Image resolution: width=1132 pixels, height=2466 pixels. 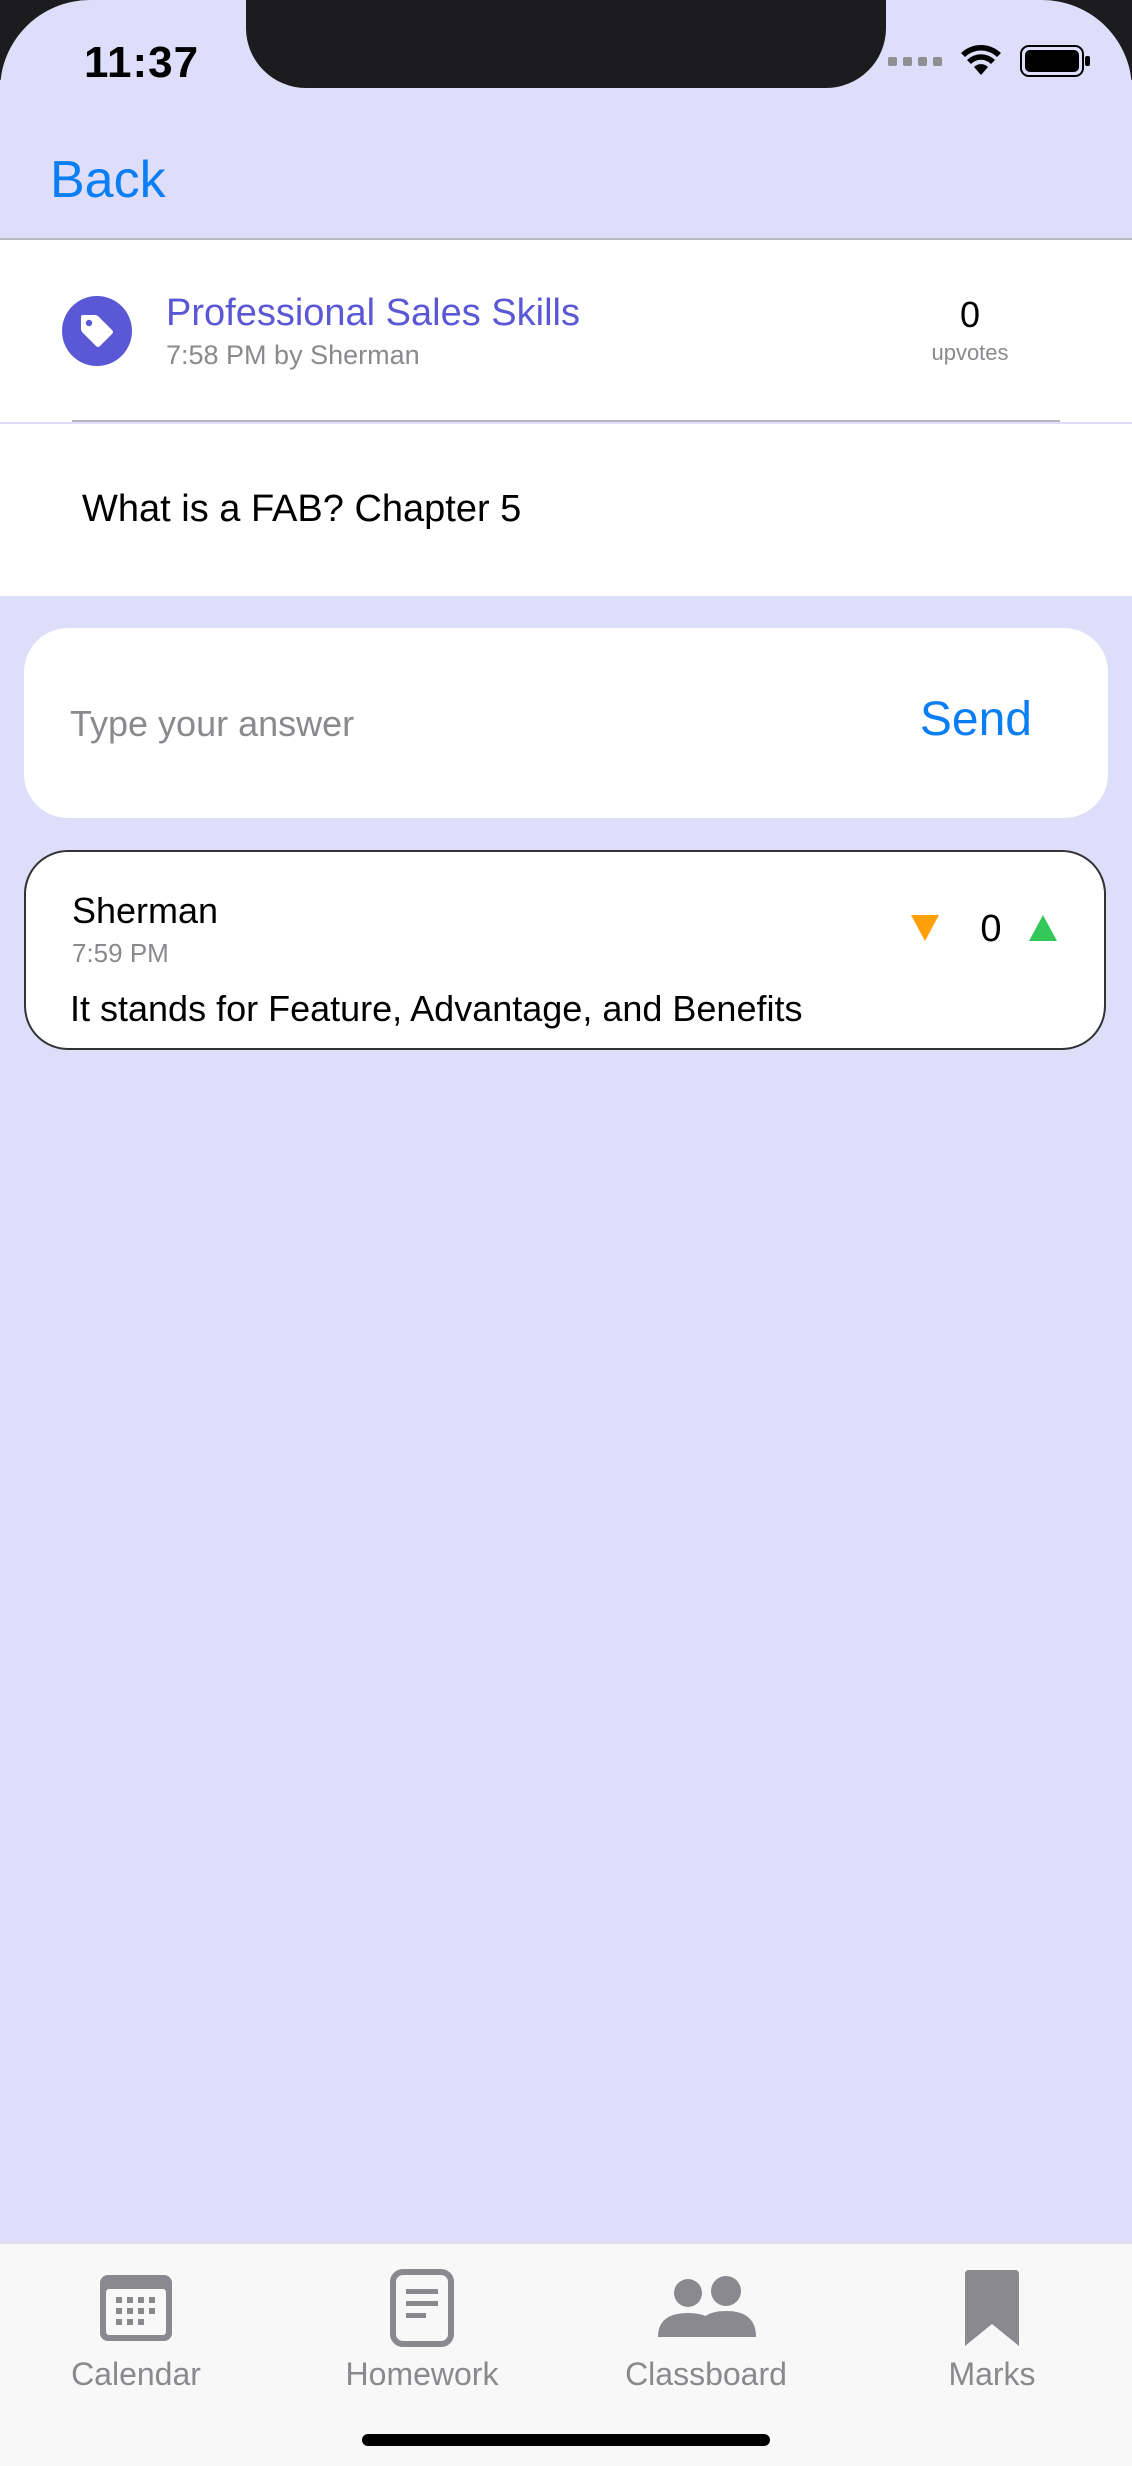 I want to click on tab-label: Marks, so click(x=992, y=2374).